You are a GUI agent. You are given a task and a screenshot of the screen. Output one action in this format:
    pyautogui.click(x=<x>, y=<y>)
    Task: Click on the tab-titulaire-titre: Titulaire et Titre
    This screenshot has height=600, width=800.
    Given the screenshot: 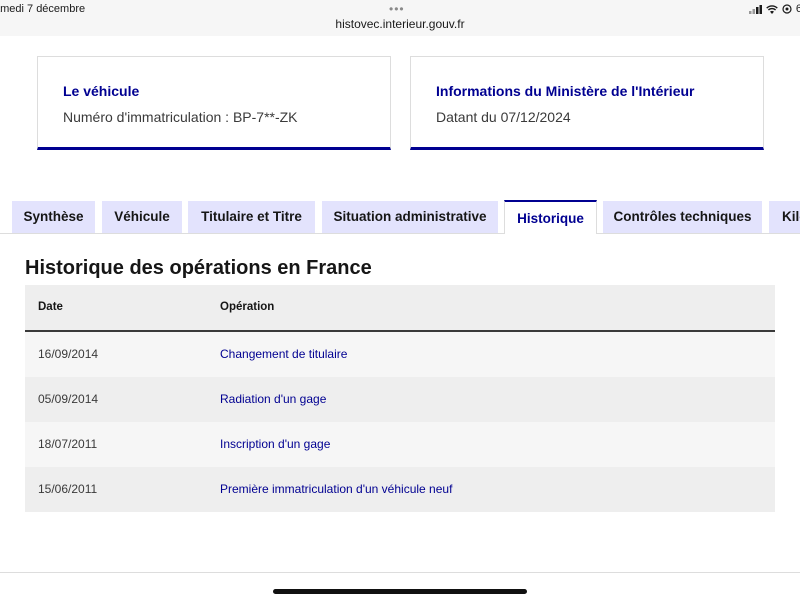 What is the action you would take?
    pyautogui.click(x=251, y=217)
    